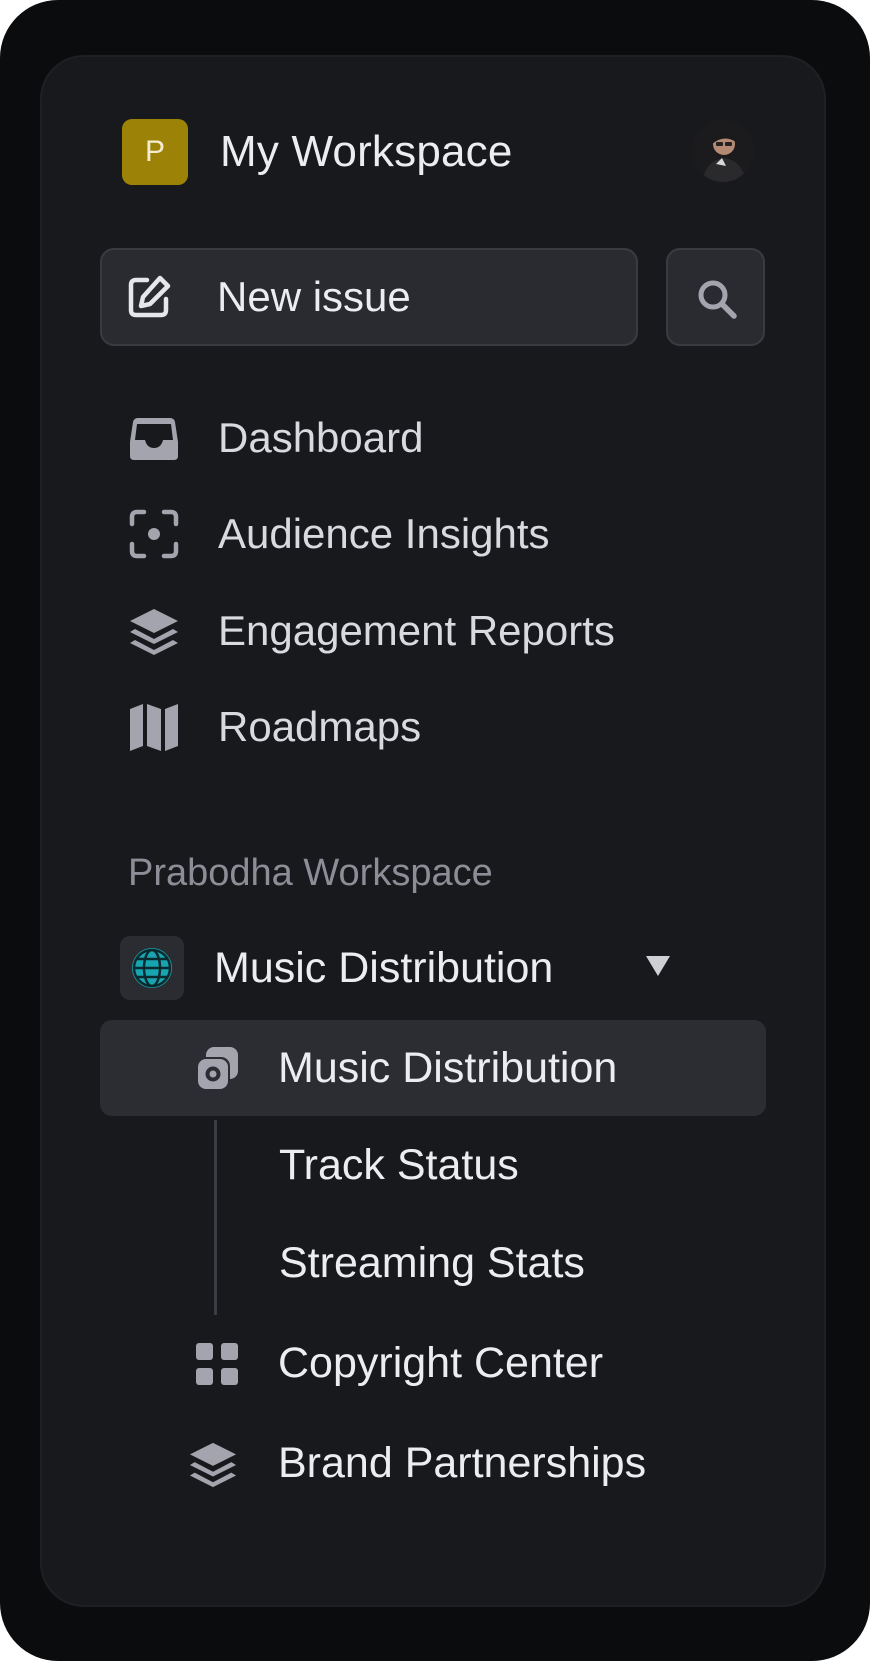 The image size is (870, 1661). I want to click on team-icon-box, so click(152, 968).